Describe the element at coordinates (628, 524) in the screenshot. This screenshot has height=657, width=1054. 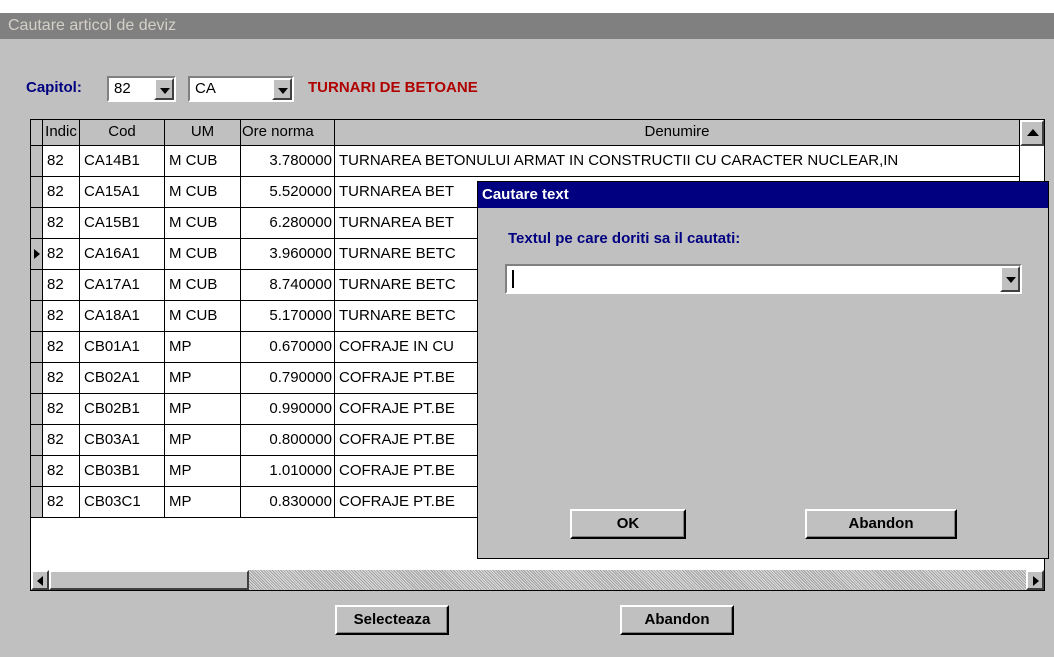
I see `ok-button: OK` at that location.